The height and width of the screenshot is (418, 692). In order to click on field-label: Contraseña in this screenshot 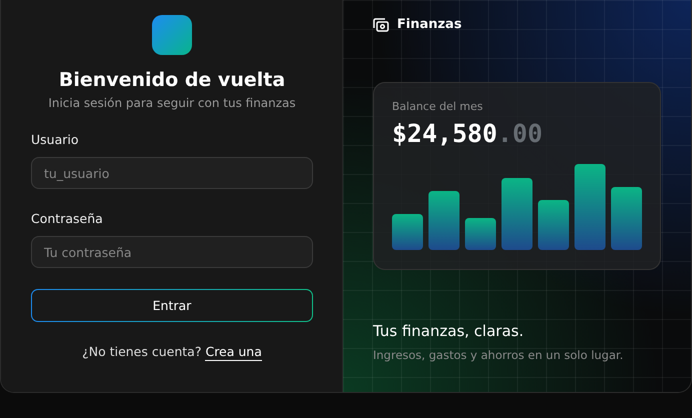, I will do `click(67, 218)`.